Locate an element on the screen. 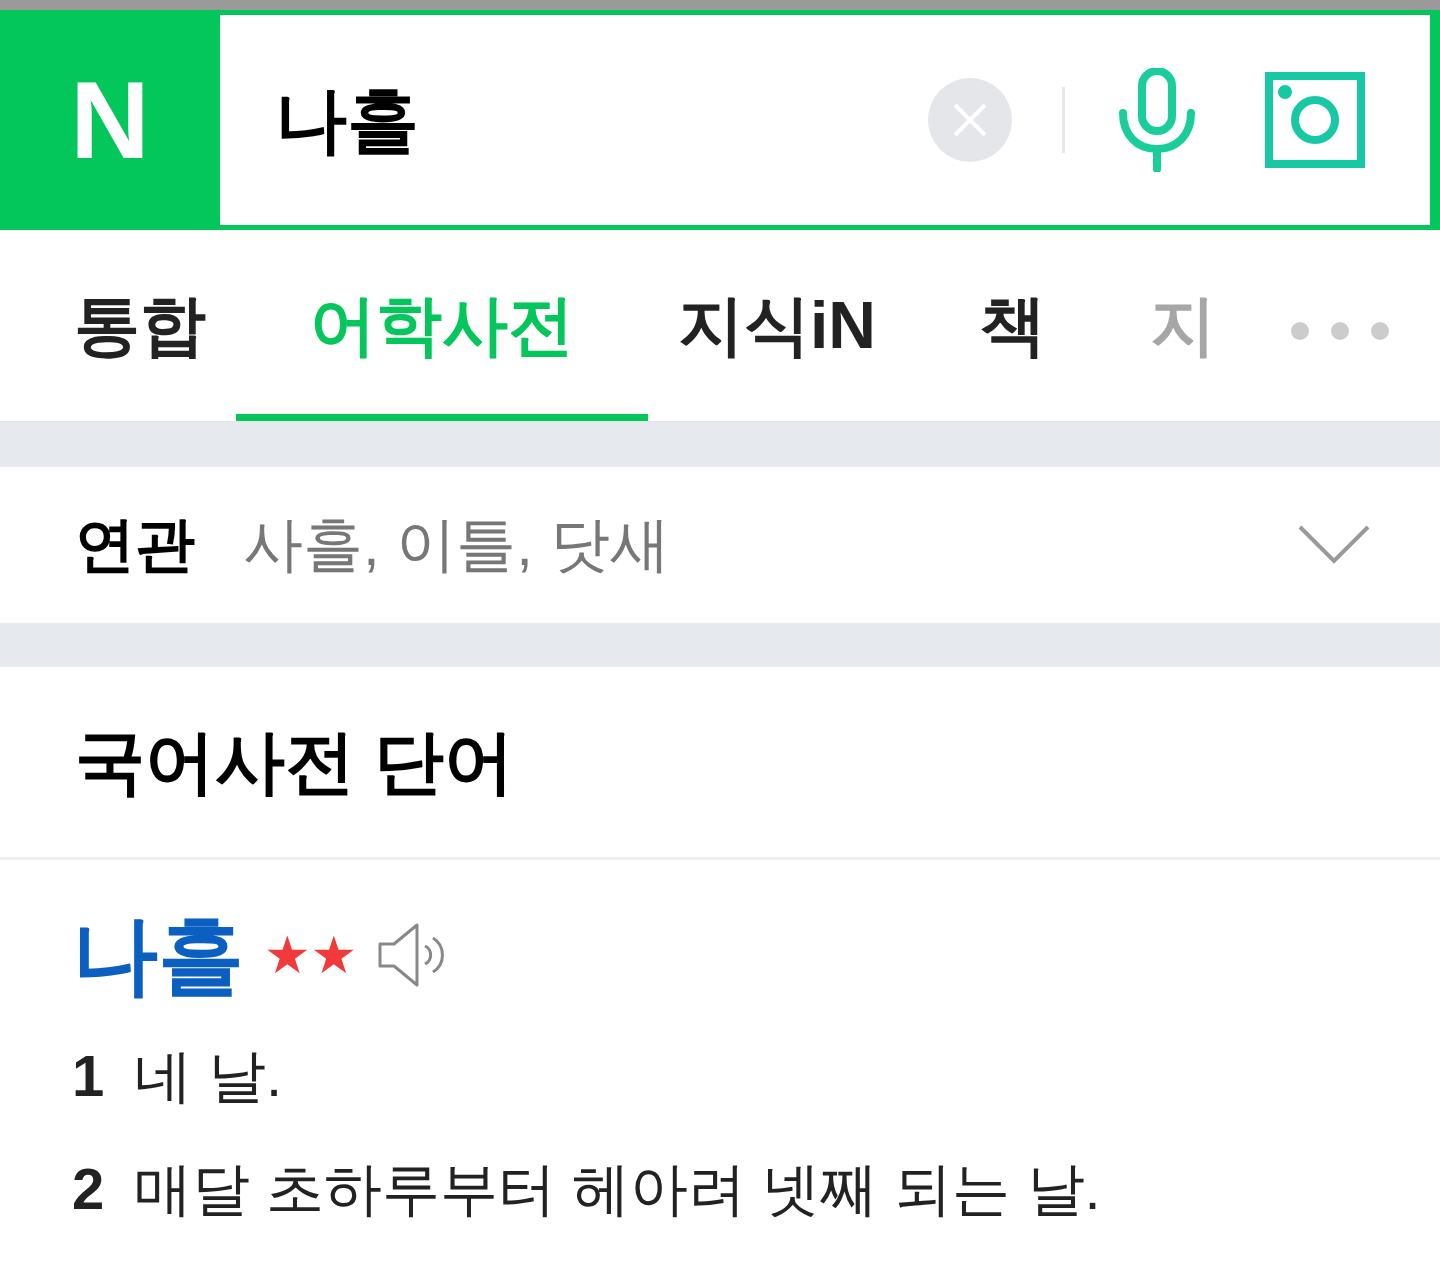 The height and width of the screenshot is (1282, 1440). definition-text: 매달 초하루부터 헤아려 넷째 되는 날. is located at coordinates (617, 1189).